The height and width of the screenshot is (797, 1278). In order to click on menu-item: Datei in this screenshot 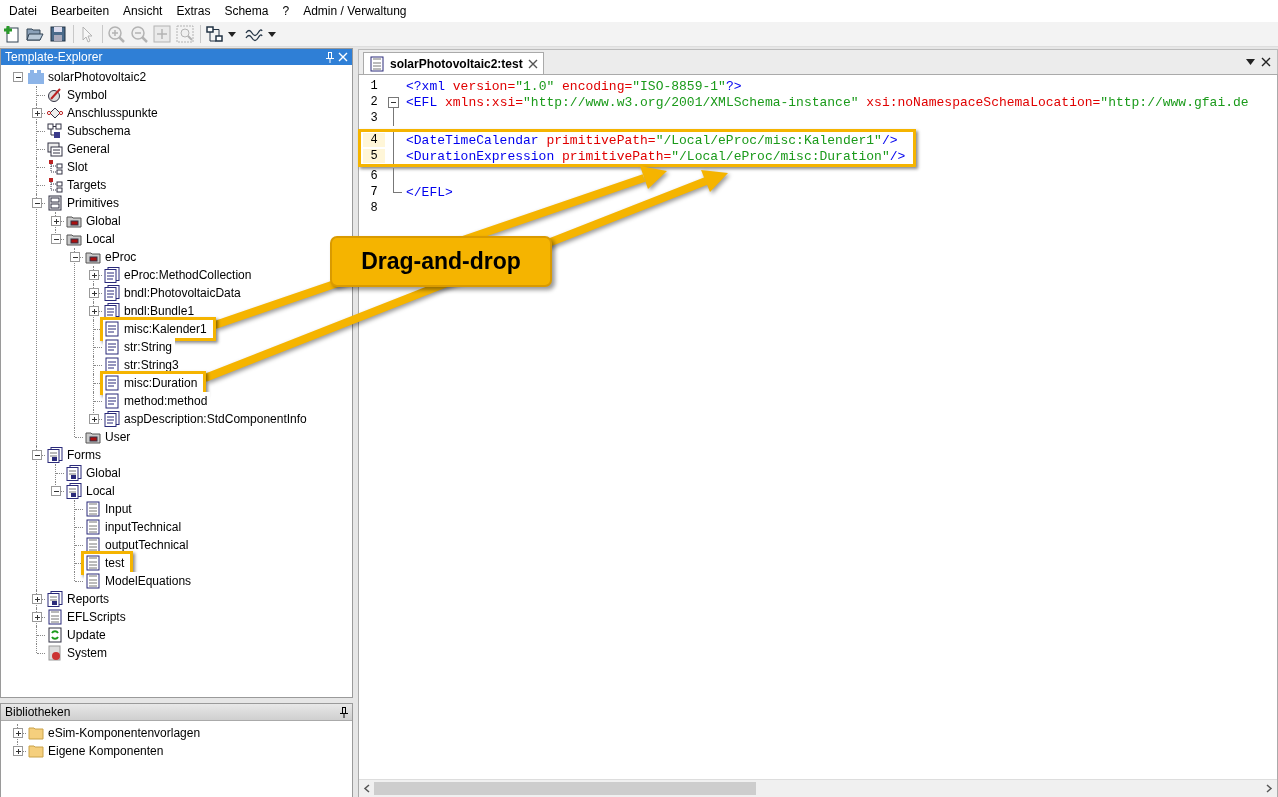, I will do `click(23, 11)`.